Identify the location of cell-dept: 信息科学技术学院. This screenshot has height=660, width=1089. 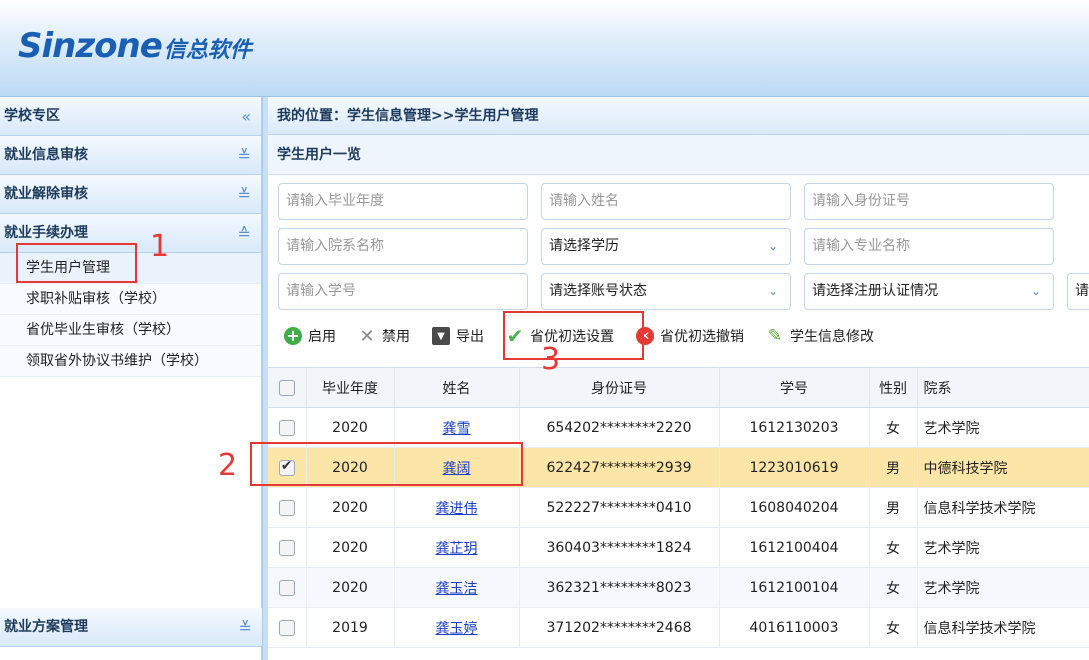
(1003, 507).